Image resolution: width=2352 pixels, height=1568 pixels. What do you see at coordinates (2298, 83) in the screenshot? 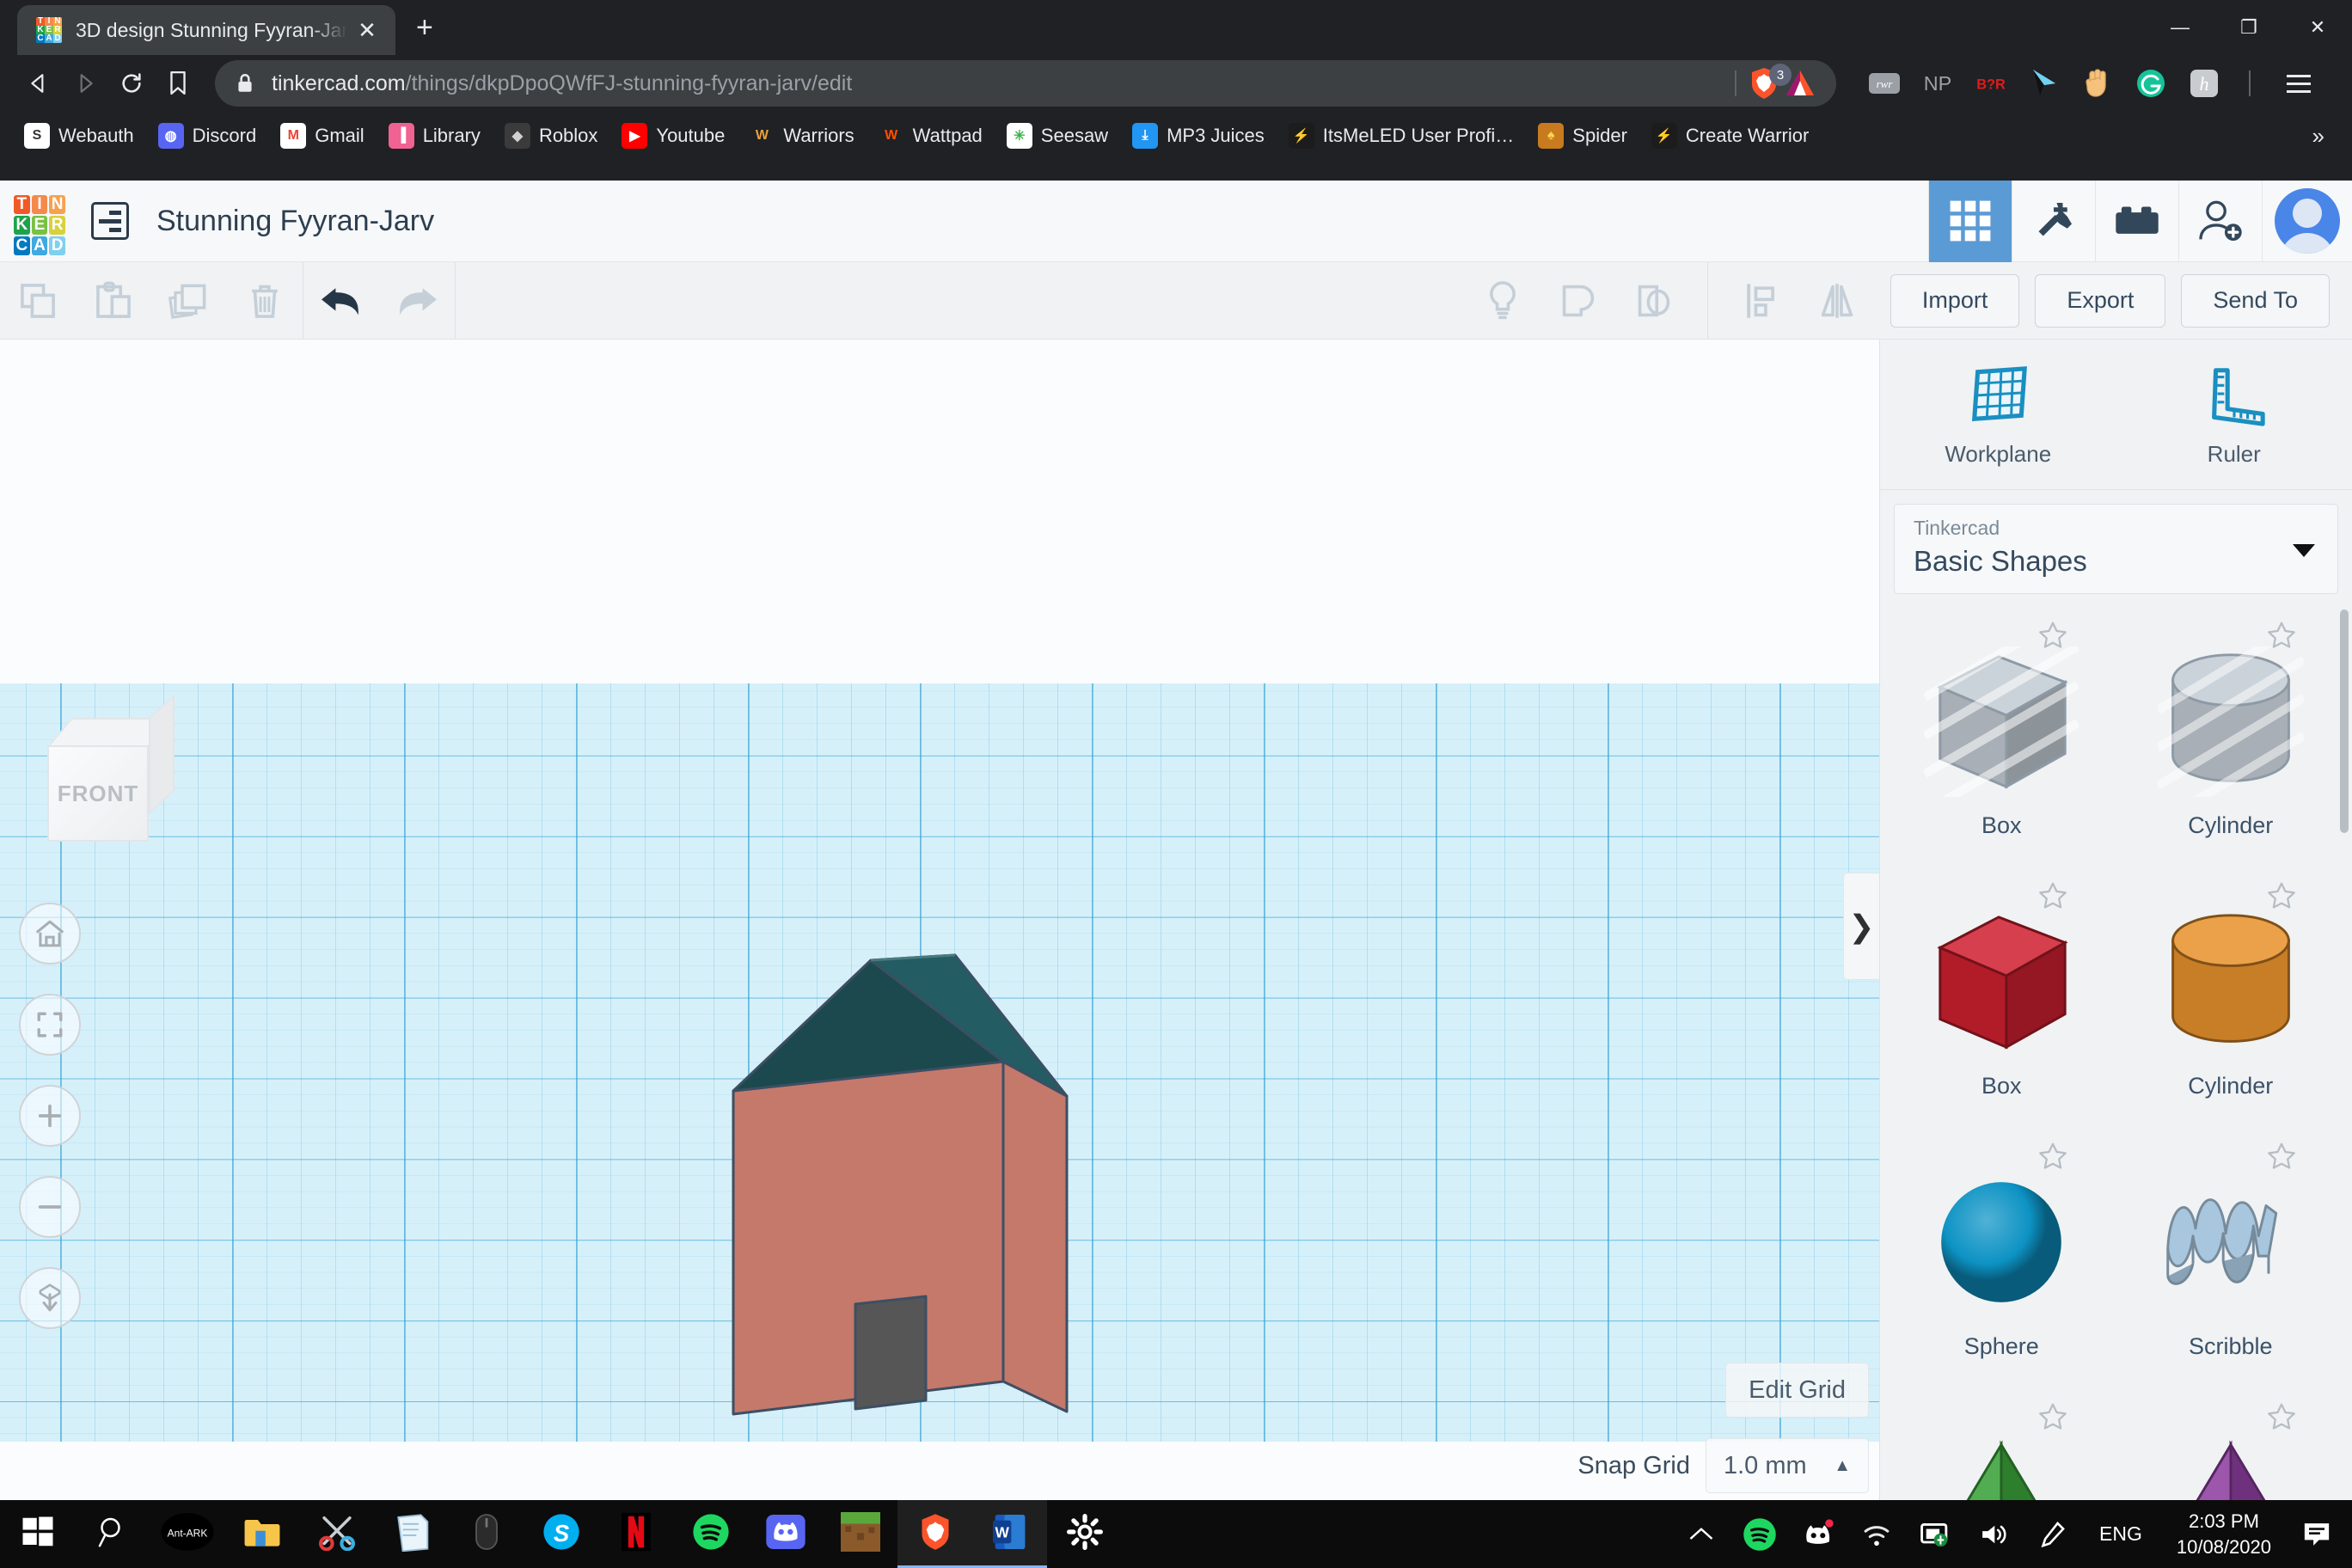
I see `browser-menu-icon` at bounding box center [2298, 83].